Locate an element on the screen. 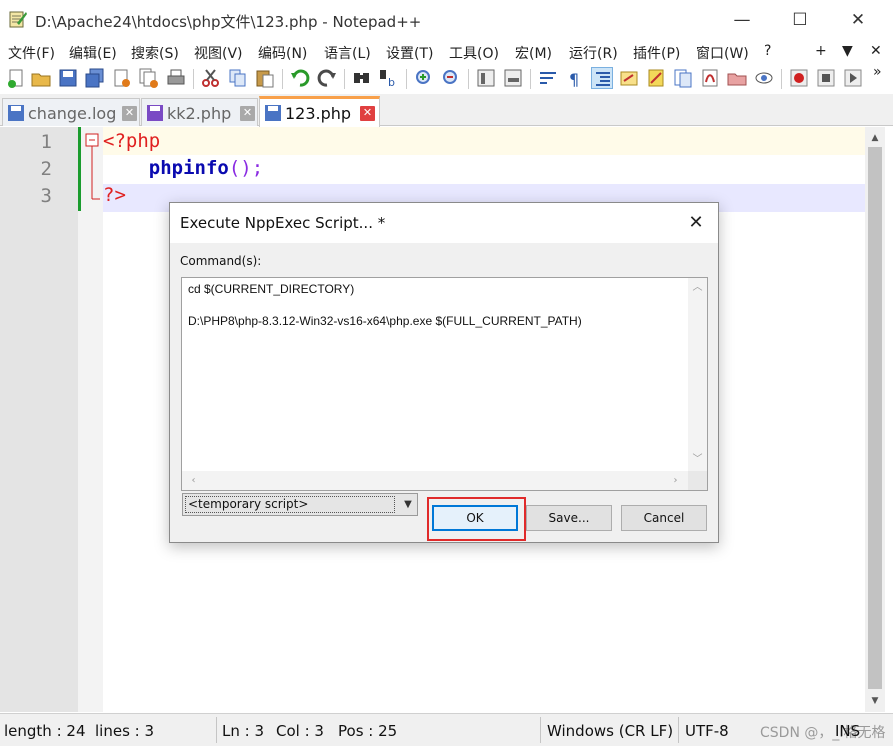 Image resolution: width=893 pixels, height=746 pixels. code-line-1: <?php is located at coordinates (131, 141).